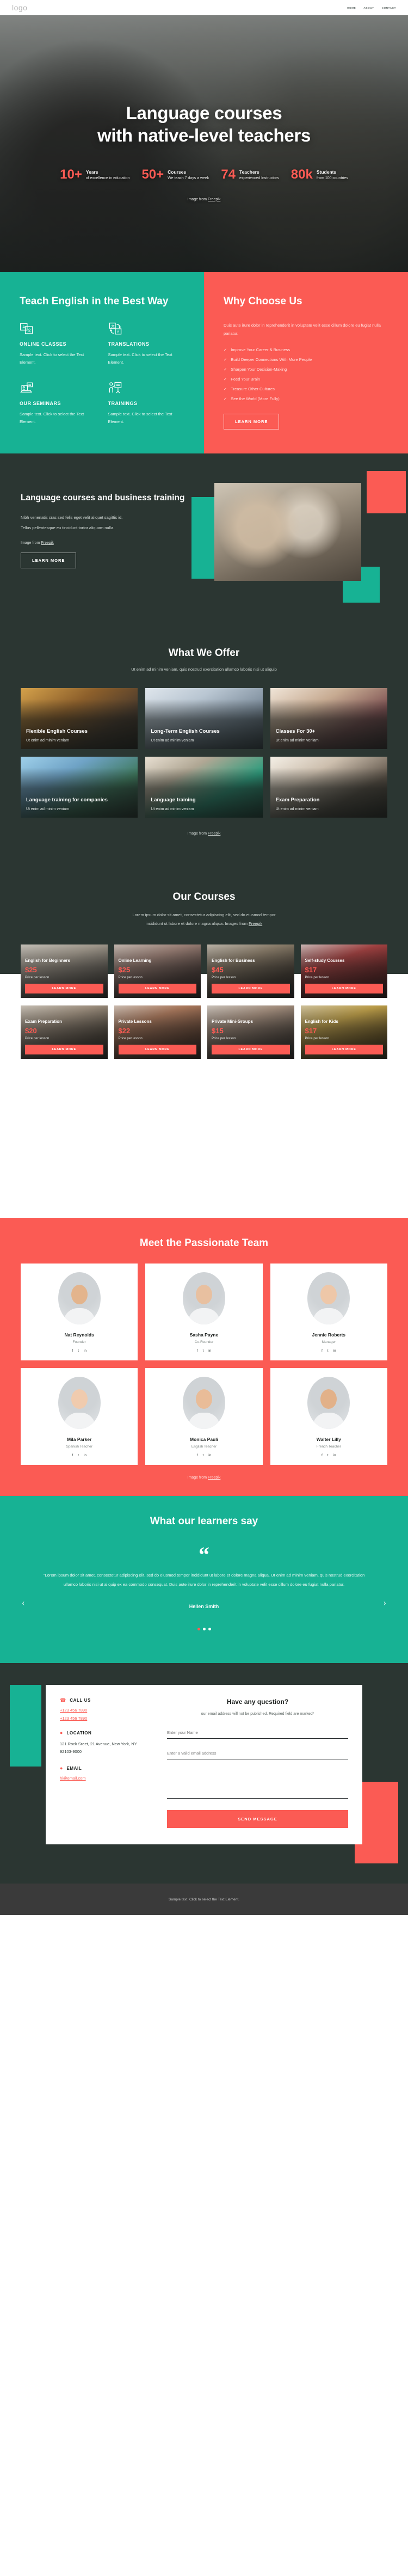 Image resolution: width=408 pixels, height=2576 pixels. Describe the element at coordinates (113, 325) in the screenshot. I see `svg-text: 文` at that location.